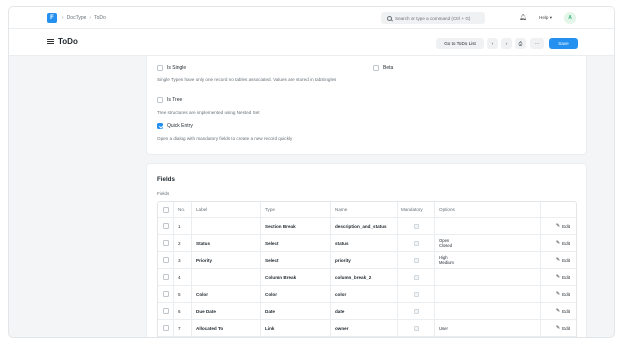 This screenshot has height=350, width=621. Describe the element at coordinates (226, 328) in the screenshot. I see `row-label: Allocated To` at that location.